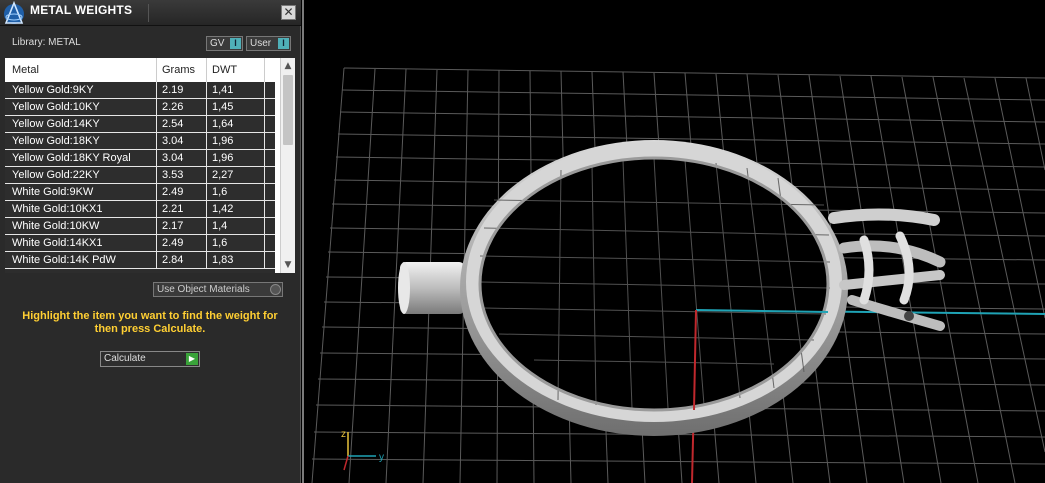 The width and height of the screenshot is (1045, 483). I want to click on library-label: Library: METAL, so click(46, 42).